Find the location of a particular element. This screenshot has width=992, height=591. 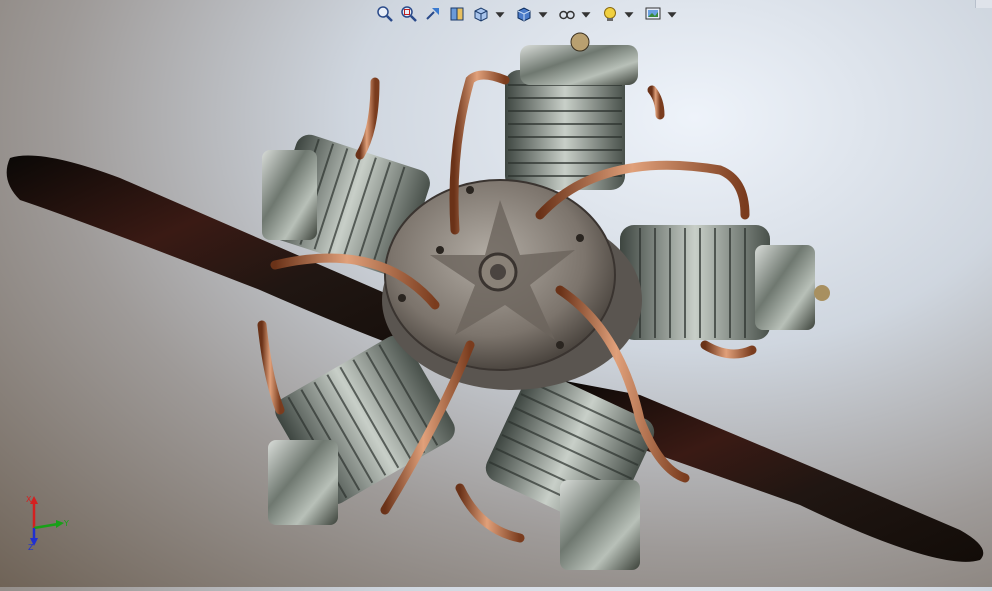

cylinder-right is located at coordinates (725, 282).